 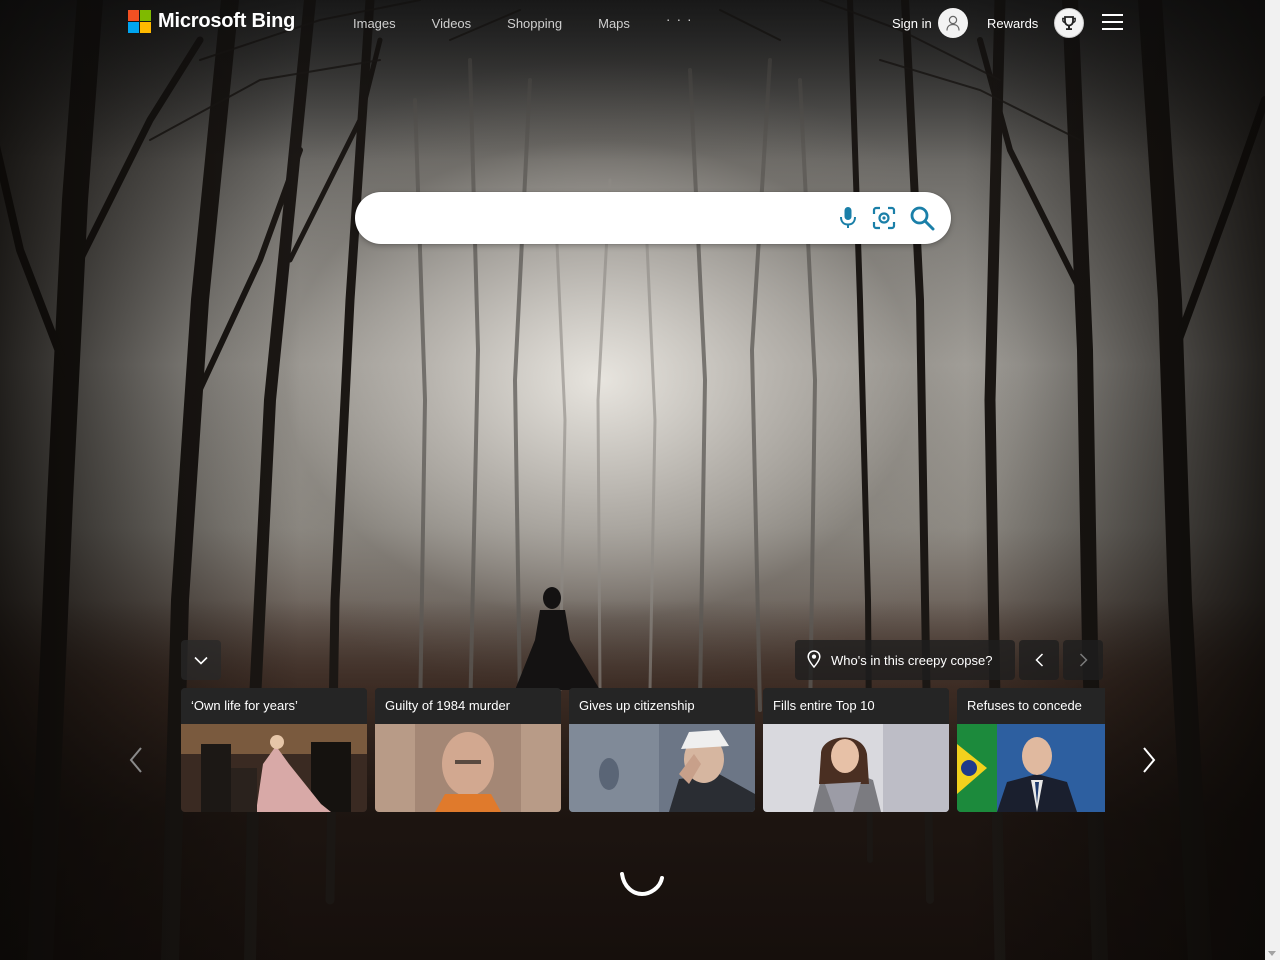 I want to click on nav-shopping: Shopping, so click(x=534, y=23).